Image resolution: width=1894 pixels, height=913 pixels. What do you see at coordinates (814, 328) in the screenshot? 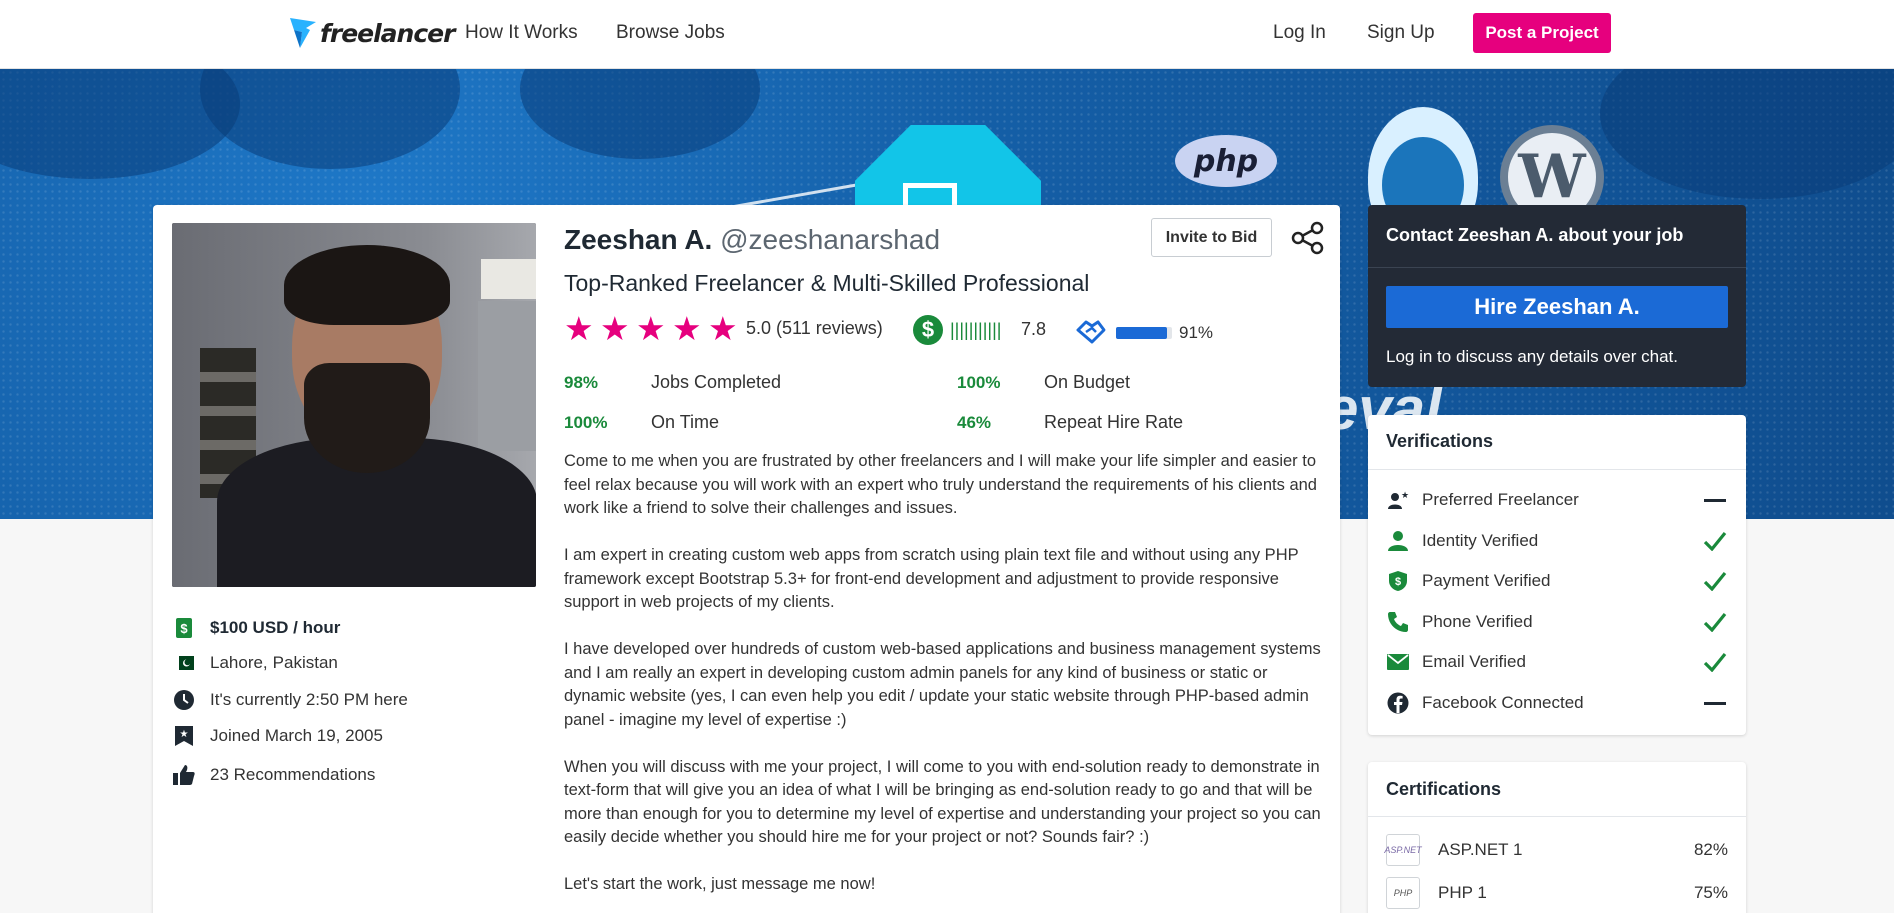
I see `rating-text: 5.0 (511 reviews)` at bounding box center [814, 328].